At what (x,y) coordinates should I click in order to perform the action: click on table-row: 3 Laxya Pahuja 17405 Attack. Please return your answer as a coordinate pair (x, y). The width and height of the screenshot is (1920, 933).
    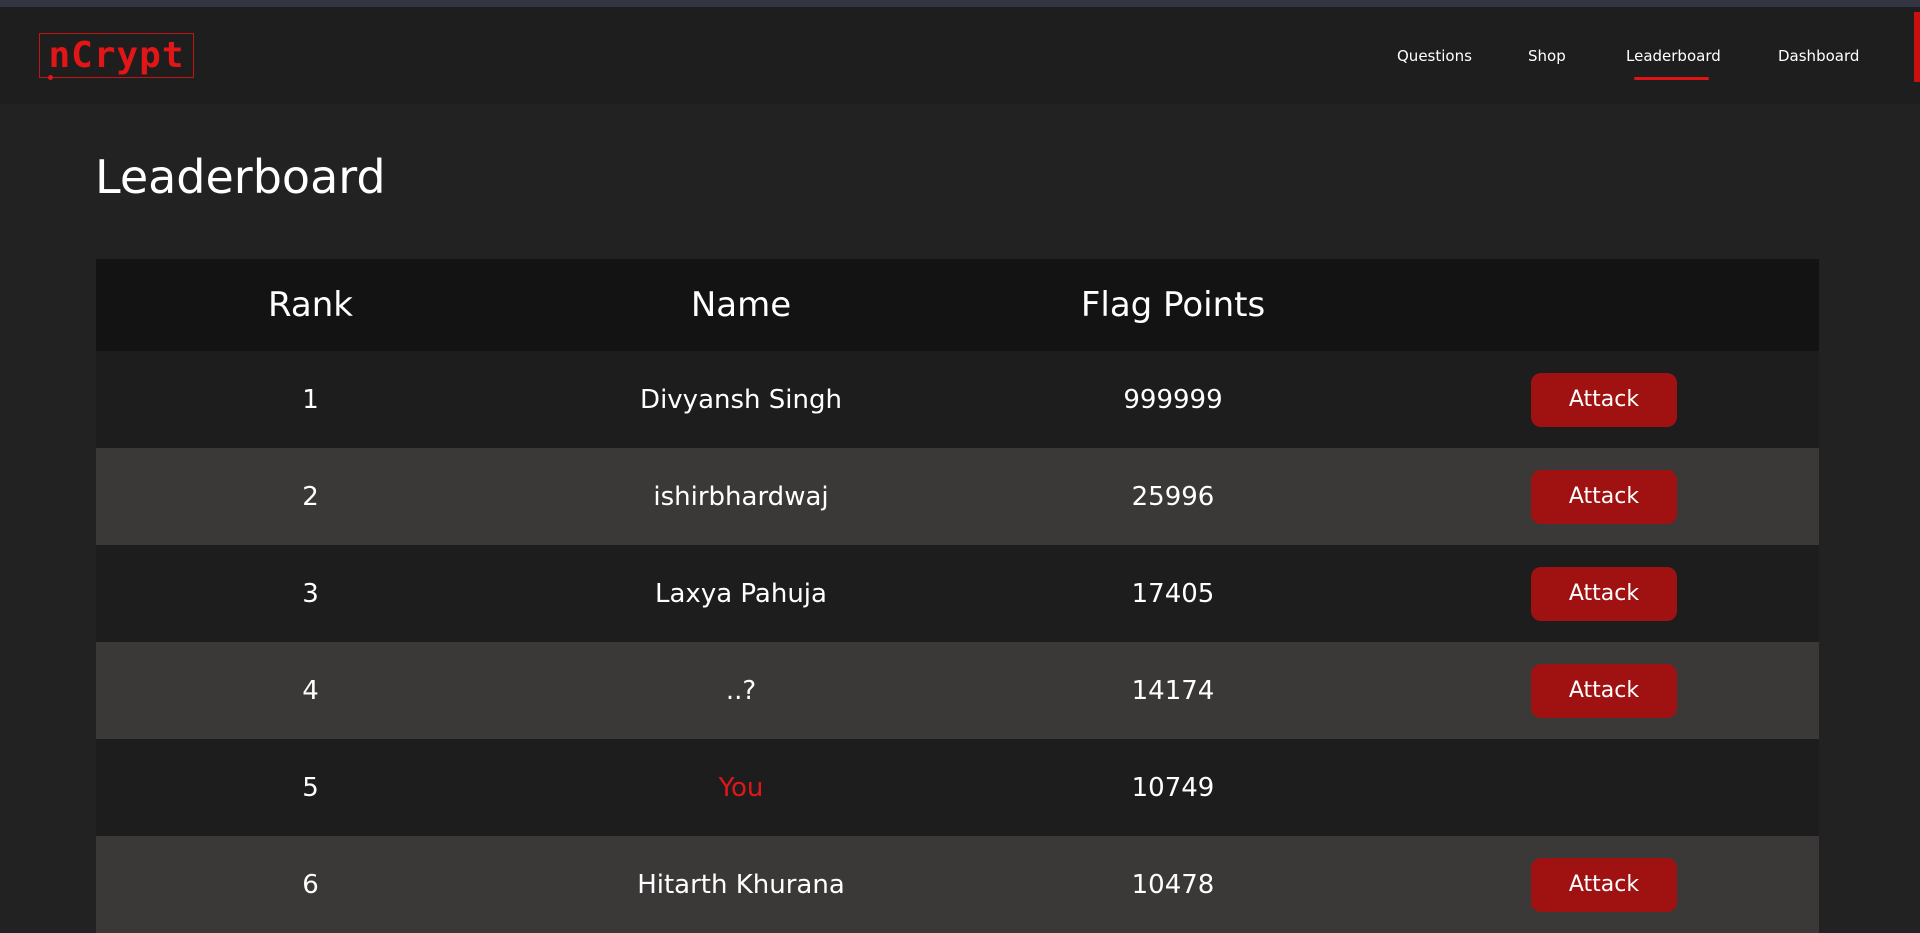
    Looking at the image, I should click on (957, 593).